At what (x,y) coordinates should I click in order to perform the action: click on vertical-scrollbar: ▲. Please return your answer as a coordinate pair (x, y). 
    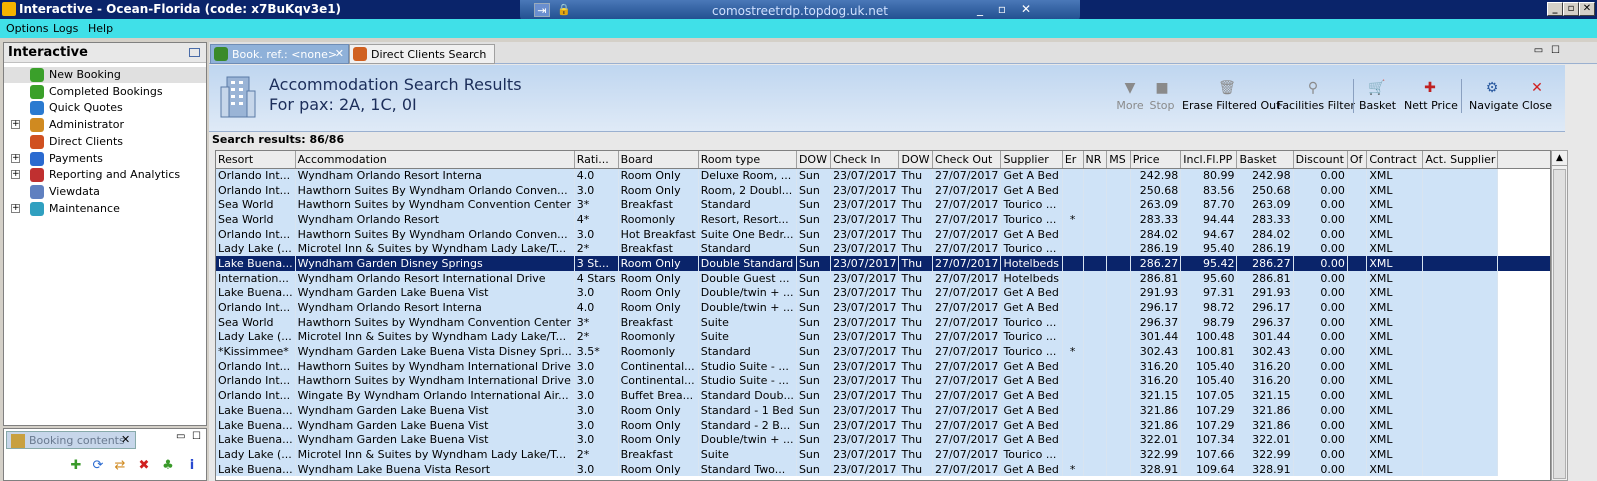
    Looking at the image, I should click on (1559, 315).